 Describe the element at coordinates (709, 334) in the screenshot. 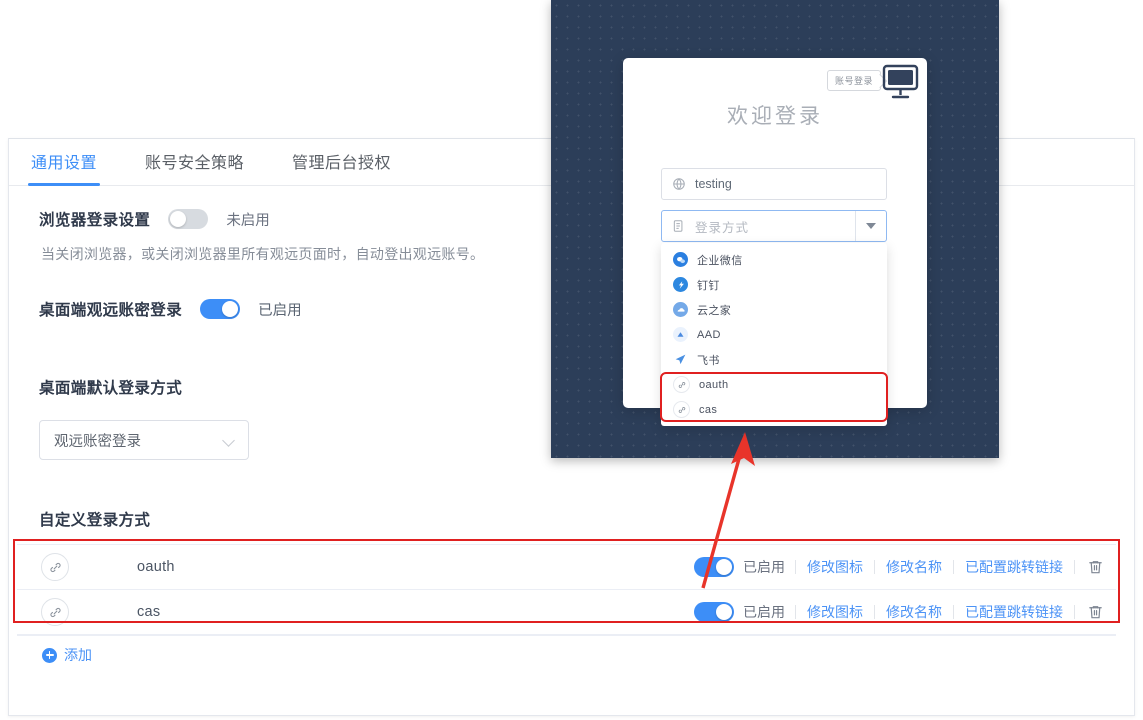

I see `dropdown-item-label: AAD` at that location.